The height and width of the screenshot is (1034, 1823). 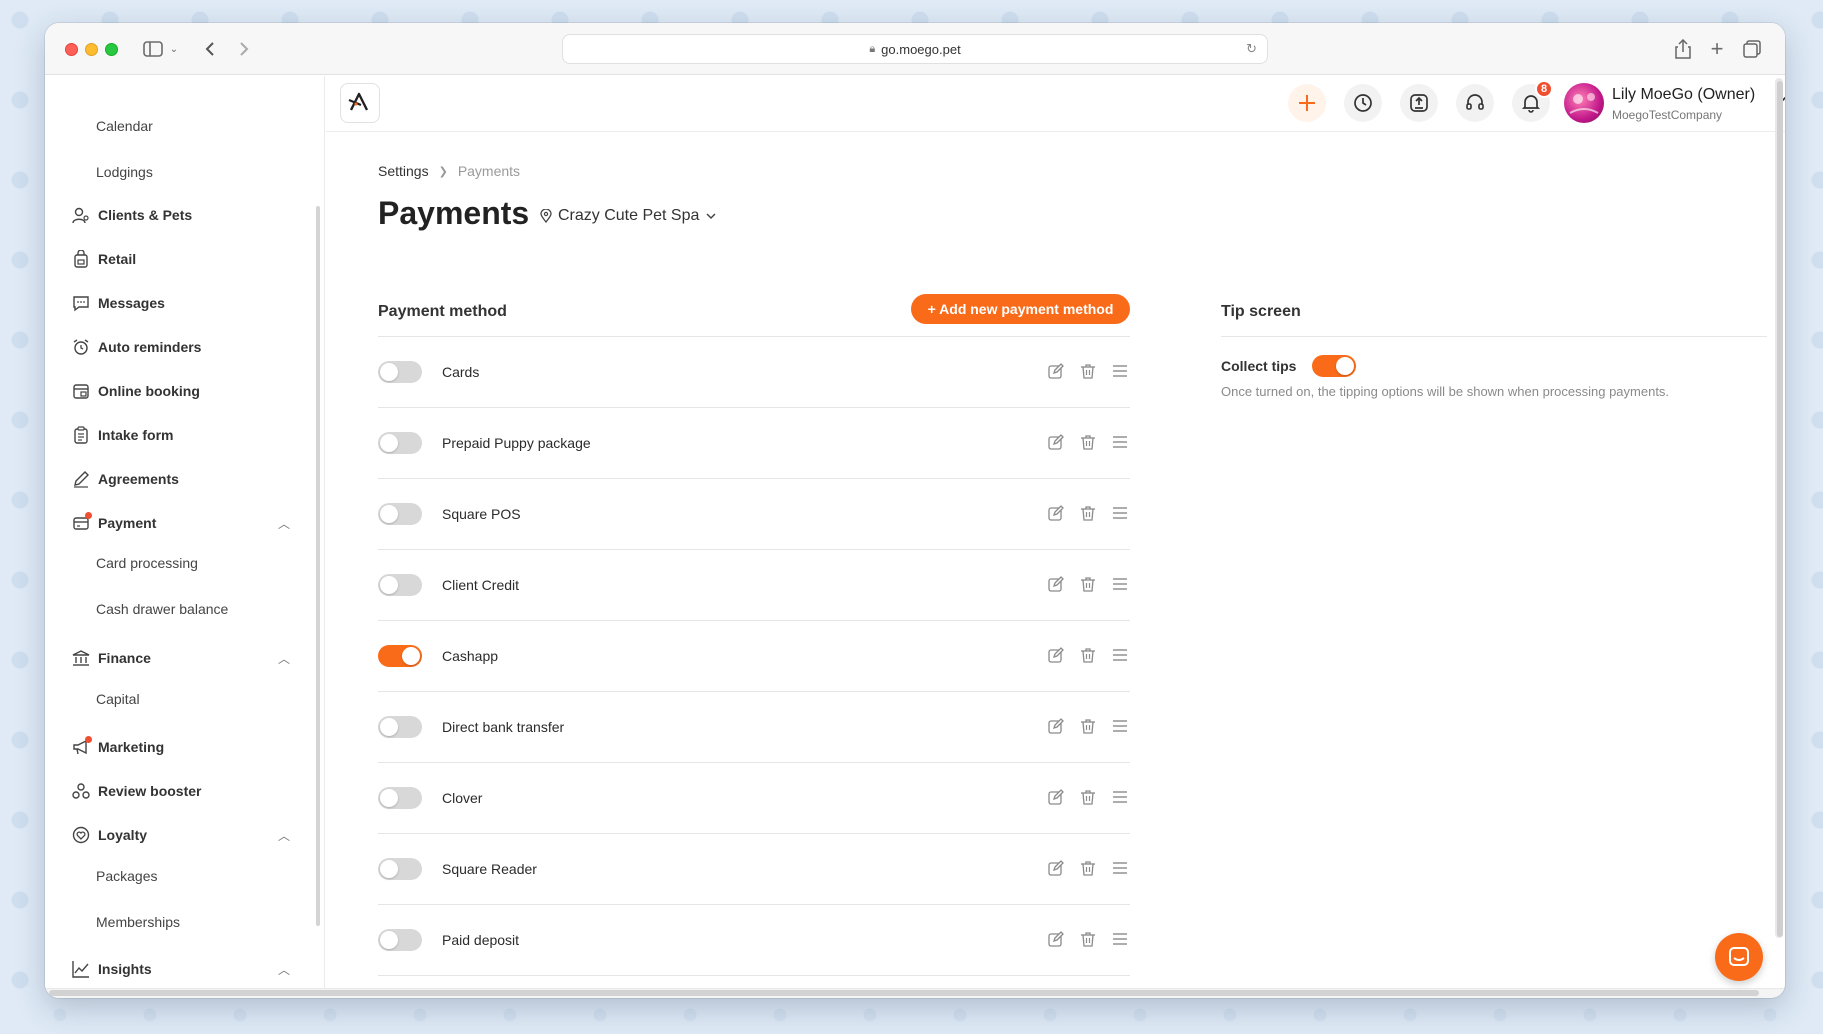 I want to click on upload-button, so click(x=1419, y=103).